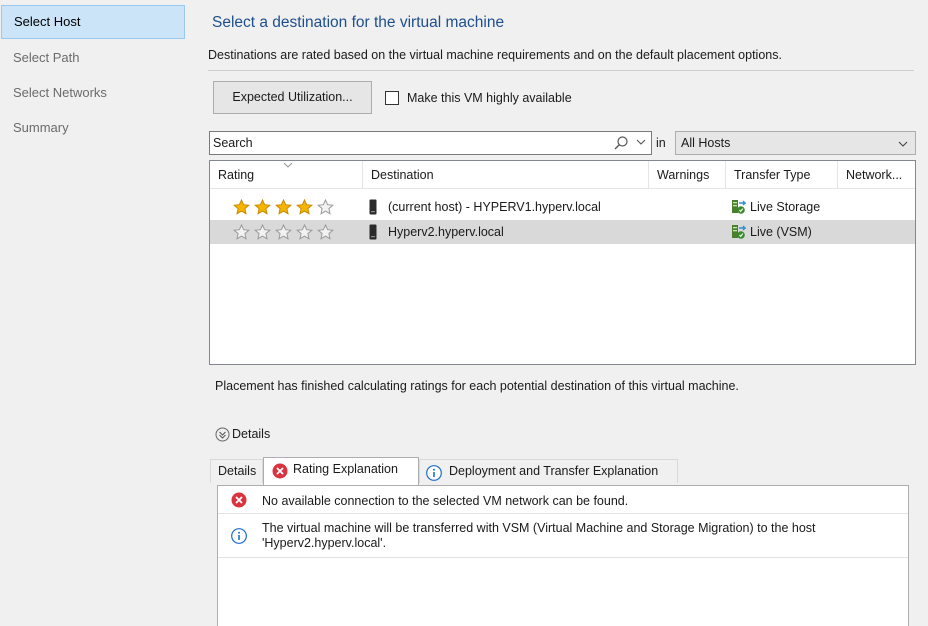 The height and width of the screenshot is (626, 928). I want to click on divider, so click(561, 70).